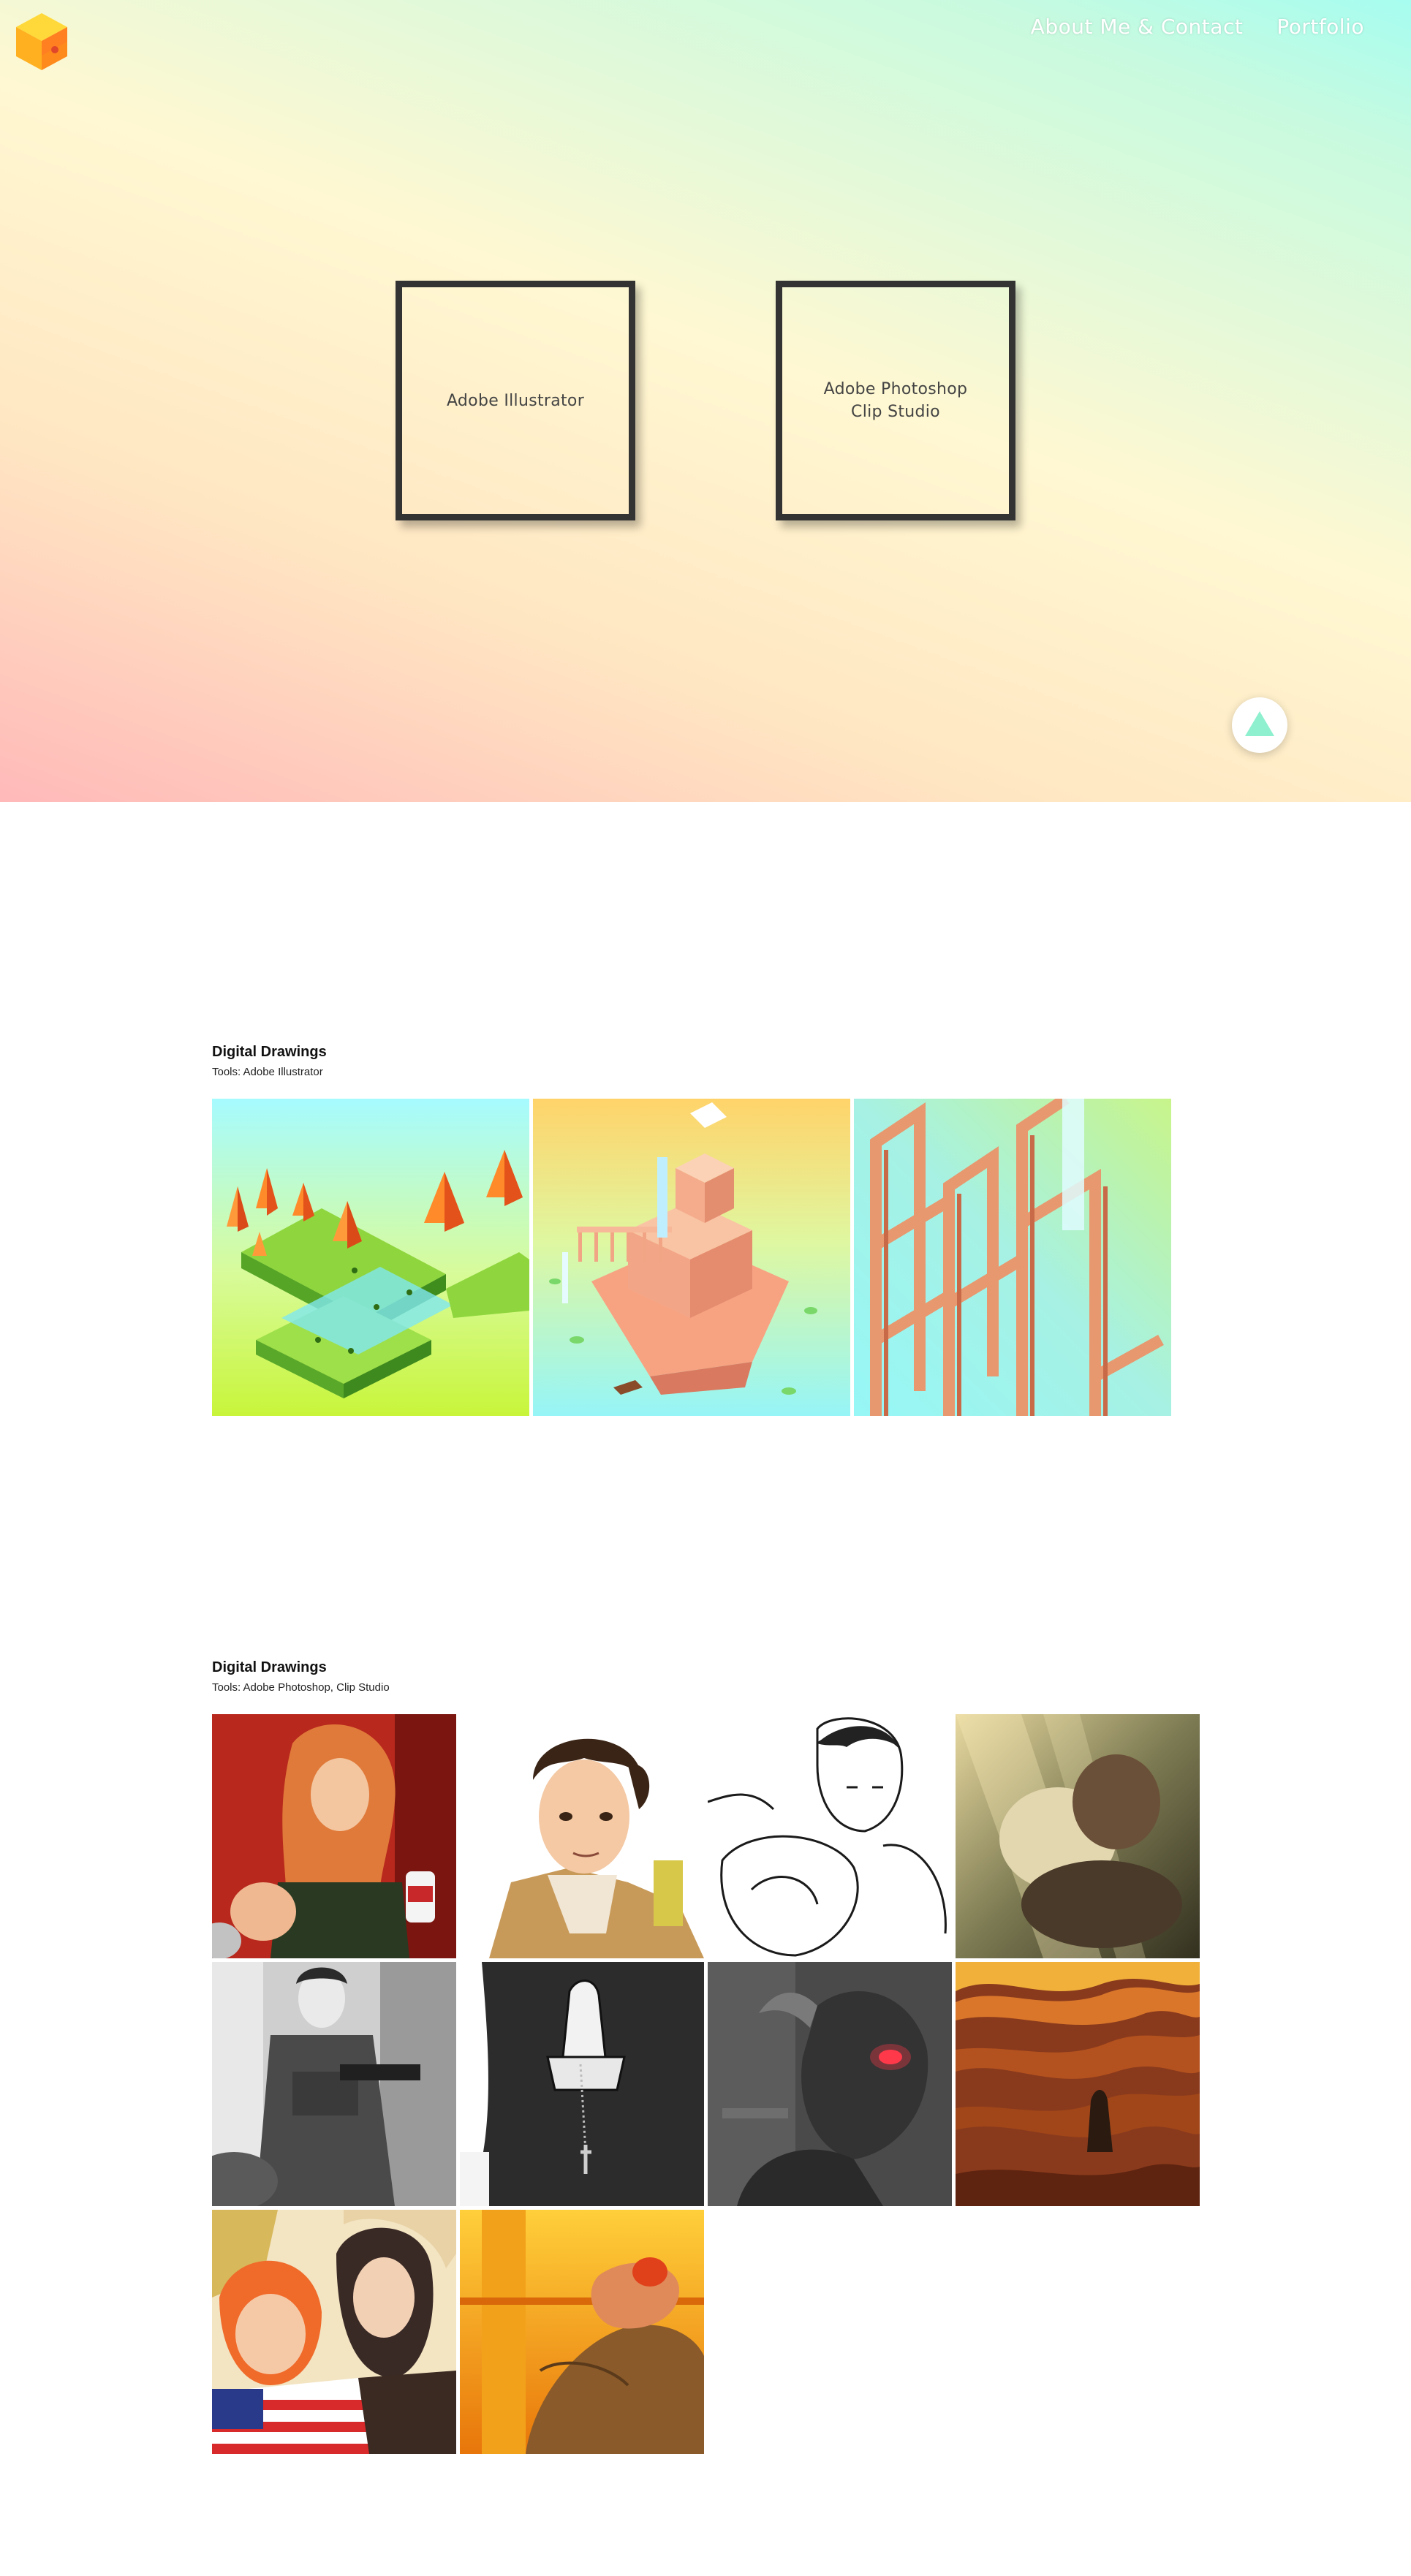 The height and width of the screenshot is (2576, 1411). Describe the element at coordinates (582, 1836) in the screenshot. I see `brown-haired-man-portrait-artwork` at that location.